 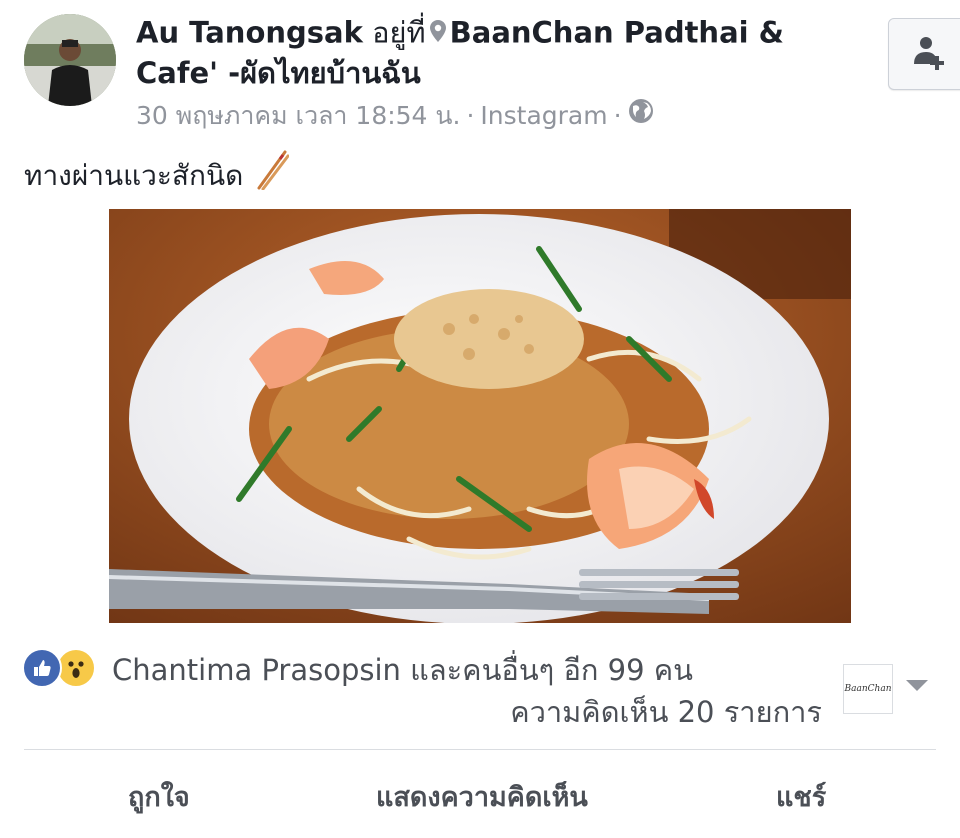 I want to click on author-avatar, so click(x=70, y=60).